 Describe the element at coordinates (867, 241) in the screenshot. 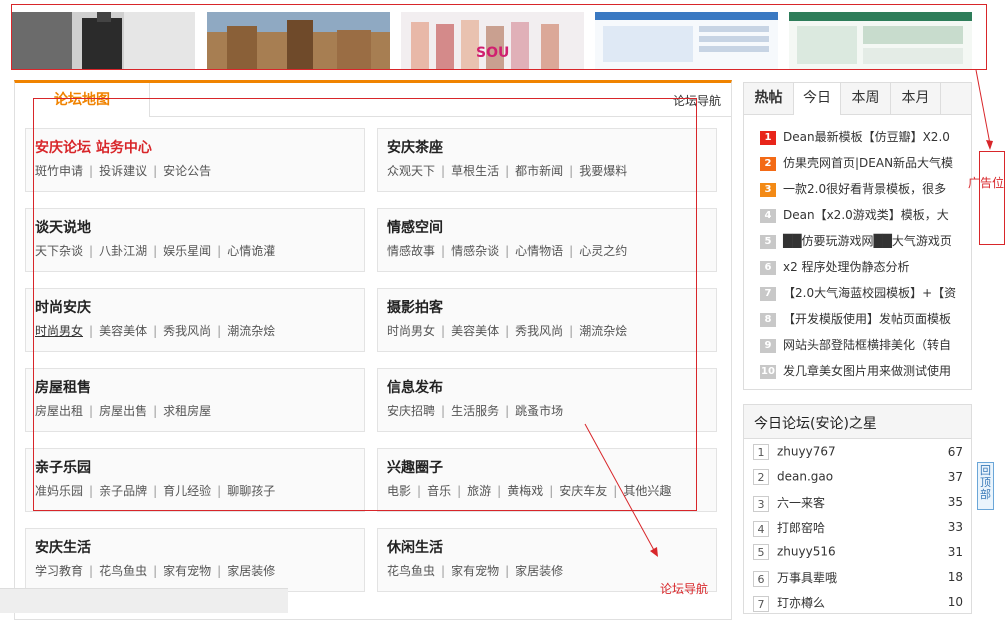

I see `hot-post-title: ██仿要玩游戏网██大气游戏页` at that location.